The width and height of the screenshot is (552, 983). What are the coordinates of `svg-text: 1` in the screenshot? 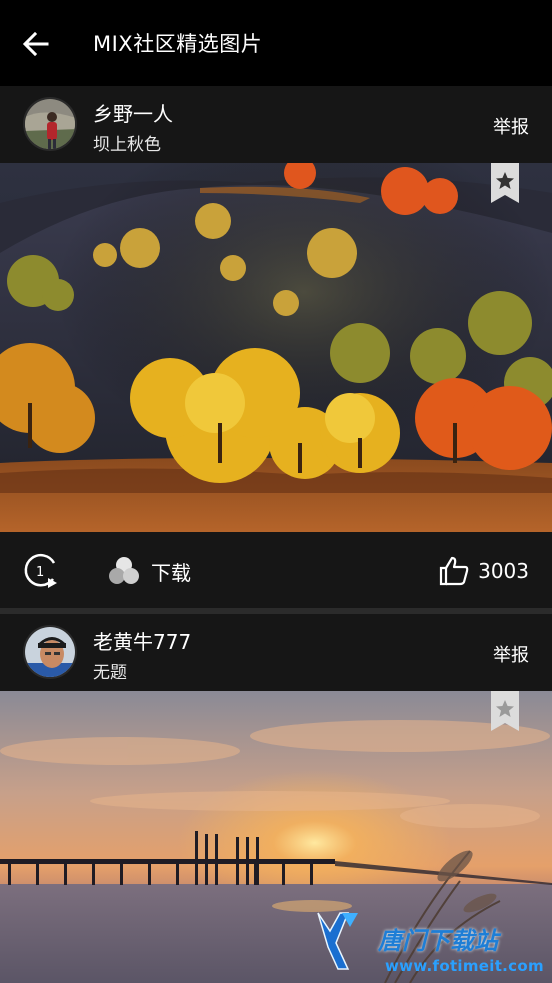 It's located at (40, 572).